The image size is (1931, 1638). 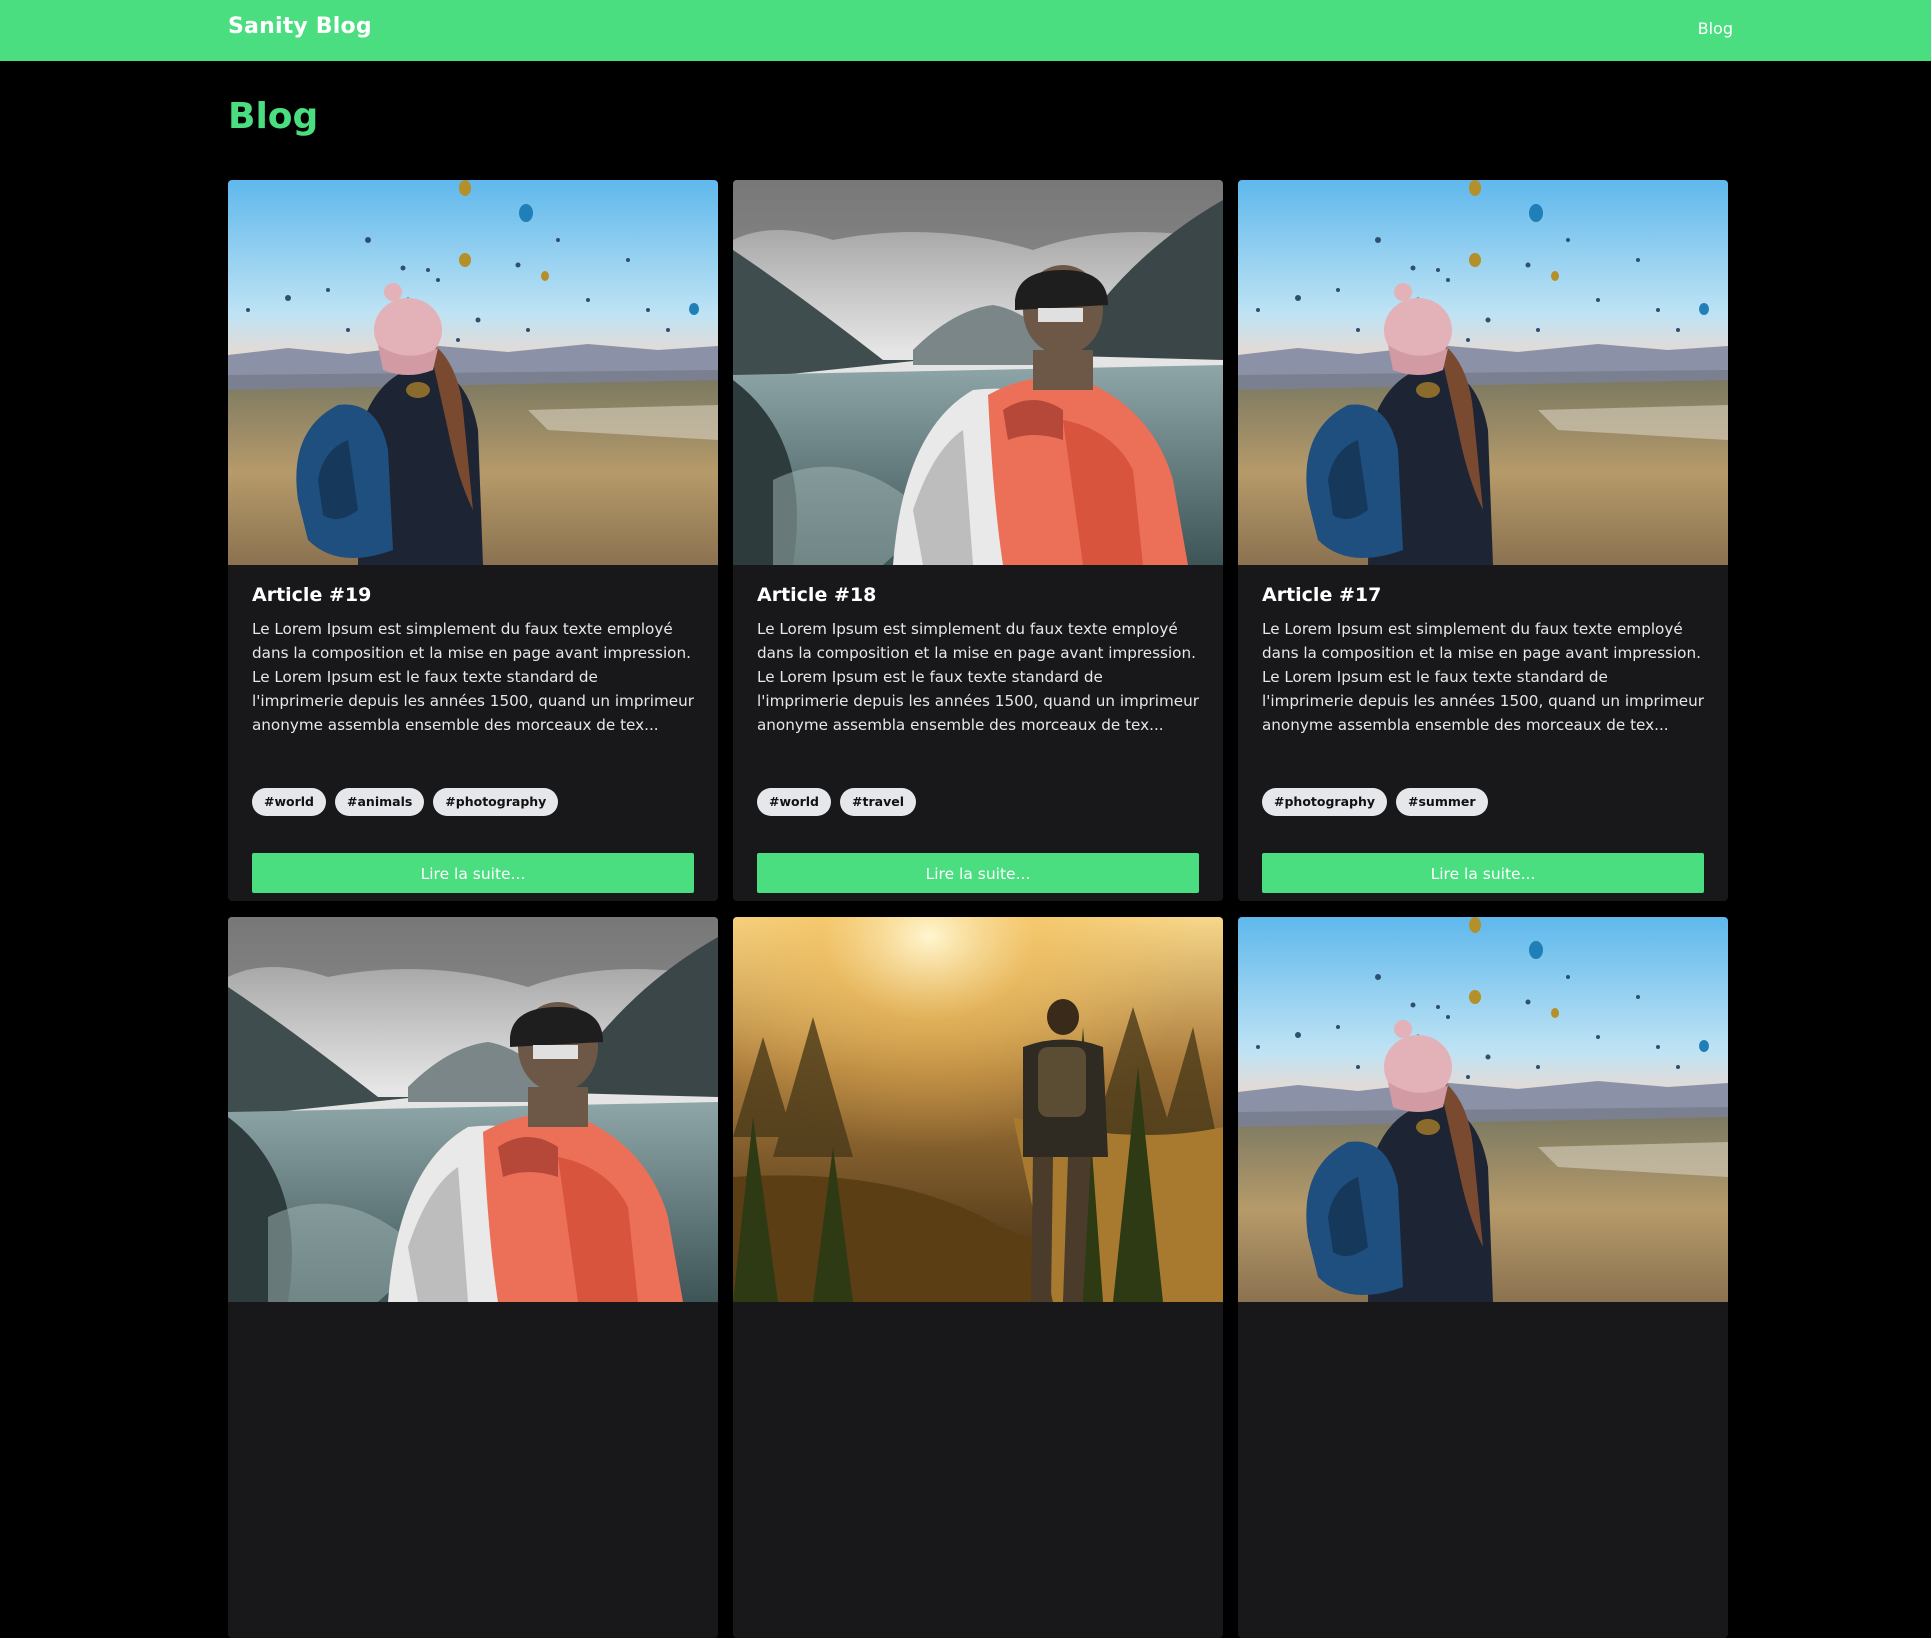 What do you see at coordinates (273, 116) in the screenshot?
I see `page-title: Blog` at bounding box center [273, 116].